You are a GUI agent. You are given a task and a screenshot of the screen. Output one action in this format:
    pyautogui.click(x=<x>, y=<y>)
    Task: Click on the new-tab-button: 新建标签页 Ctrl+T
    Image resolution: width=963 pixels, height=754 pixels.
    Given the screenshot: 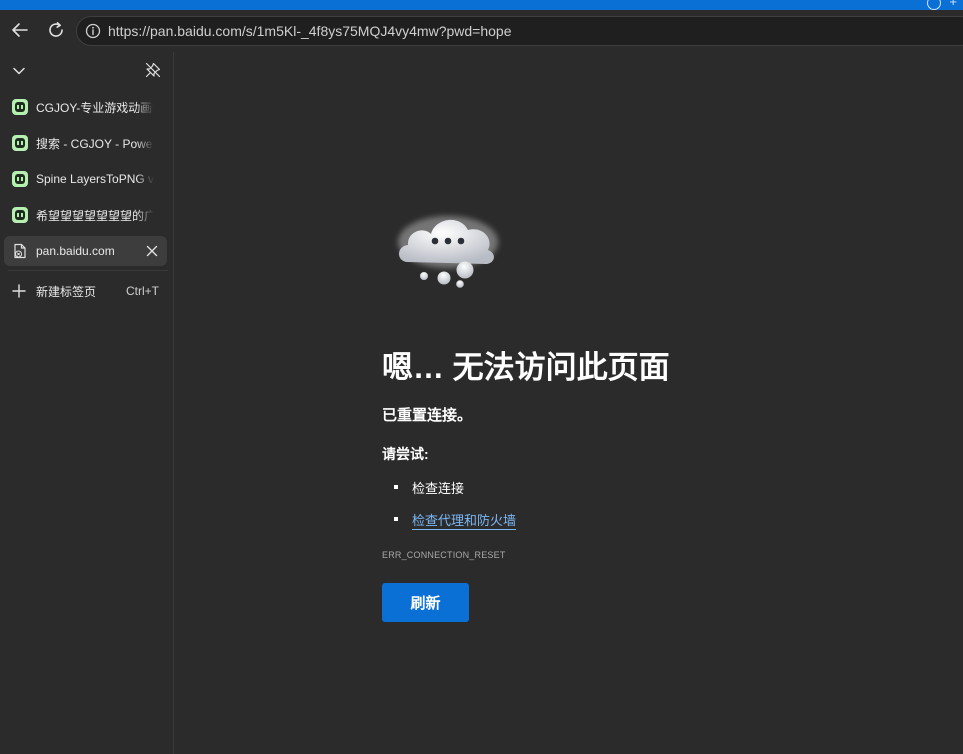 What is the action you would take?
    pyautogui.click(x=85, y=291)
    